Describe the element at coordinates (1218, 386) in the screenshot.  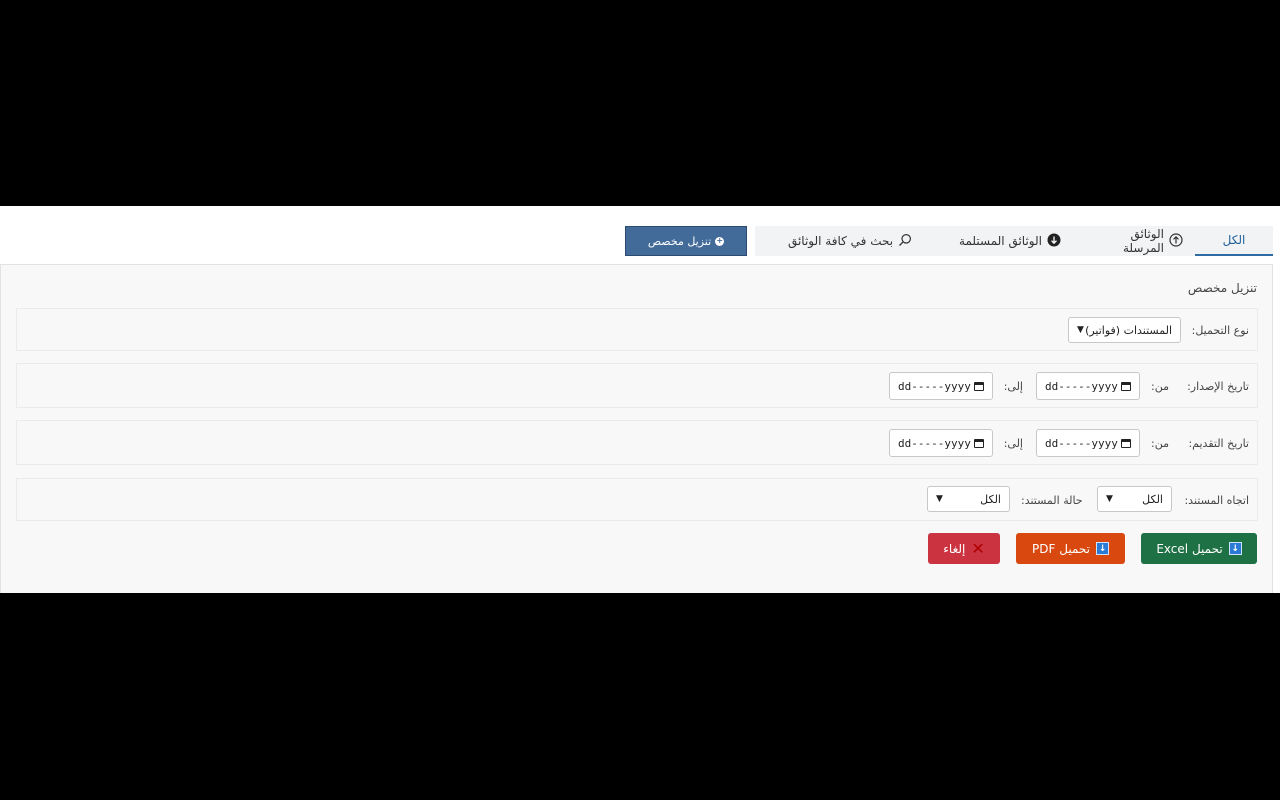
I see `issue-date-label: تاريخ الإصدار:` at that location.